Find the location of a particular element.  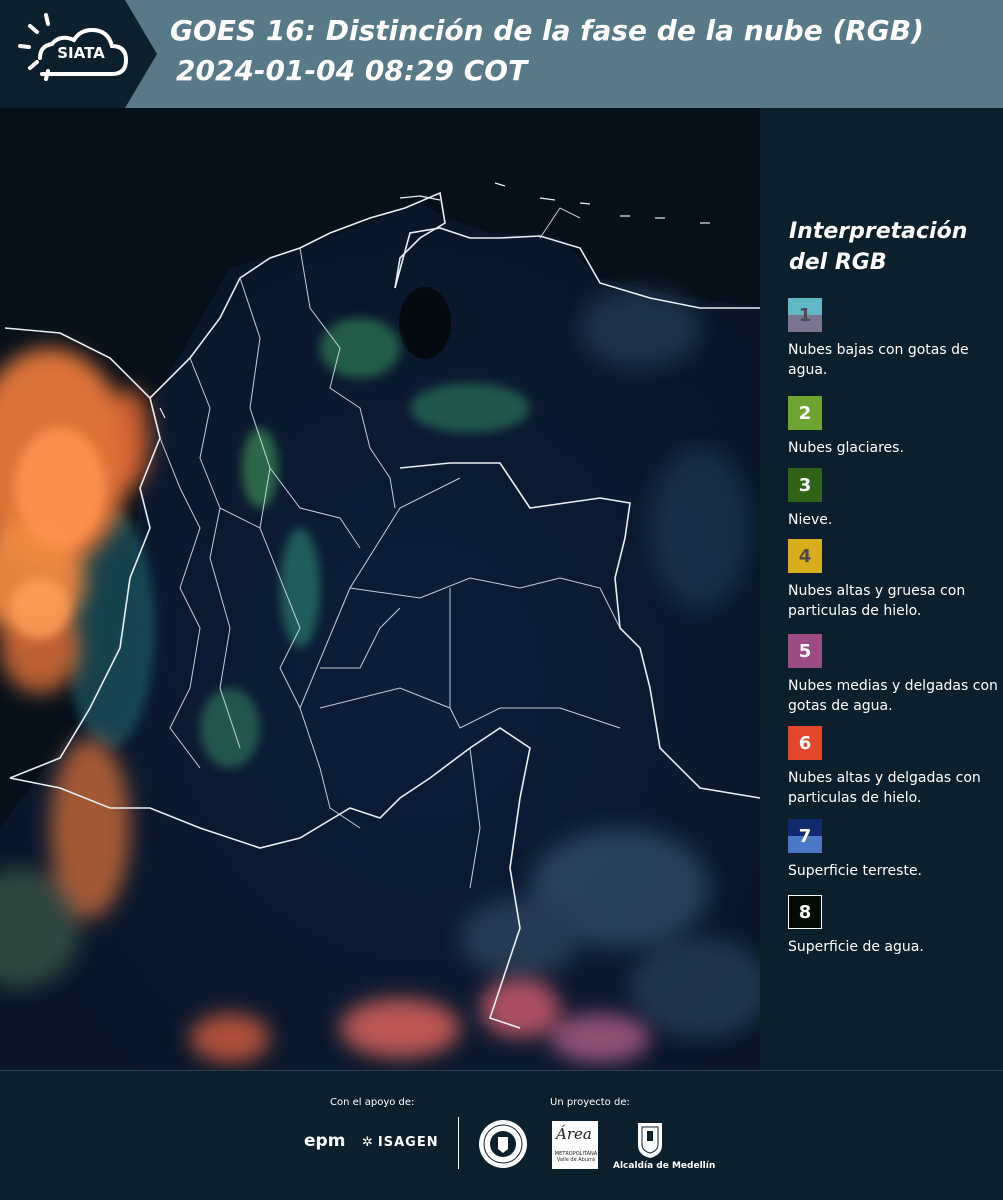

legend-number-3: 3 is located at coordinates (805, 485).